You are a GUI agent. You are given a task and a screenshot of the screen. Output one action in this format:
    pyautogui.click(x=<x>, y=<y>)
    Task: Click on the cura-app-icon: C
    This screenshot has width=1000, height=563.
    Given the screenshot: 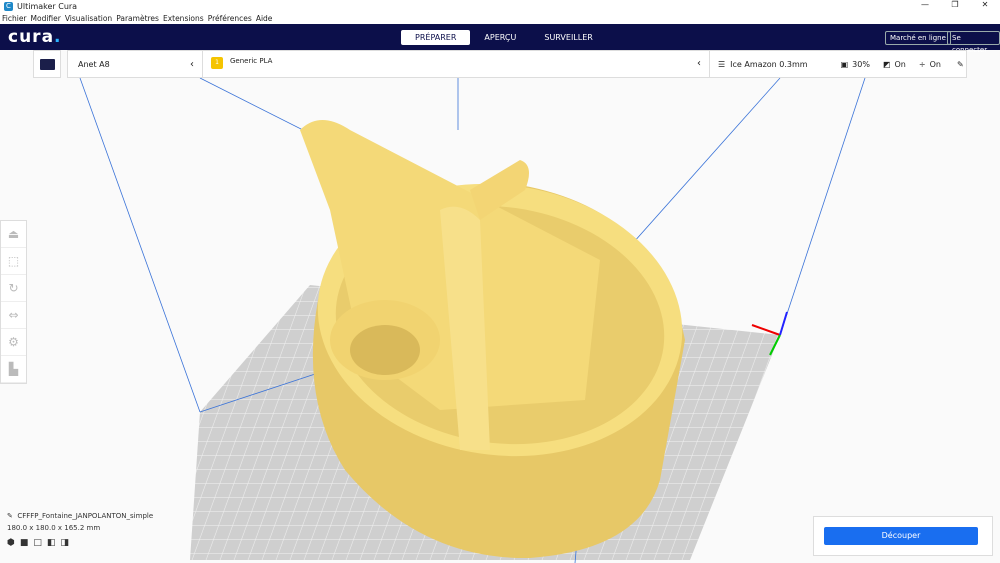 What is the action you would take?
    pyautogui.click(x=8, y=6)
    